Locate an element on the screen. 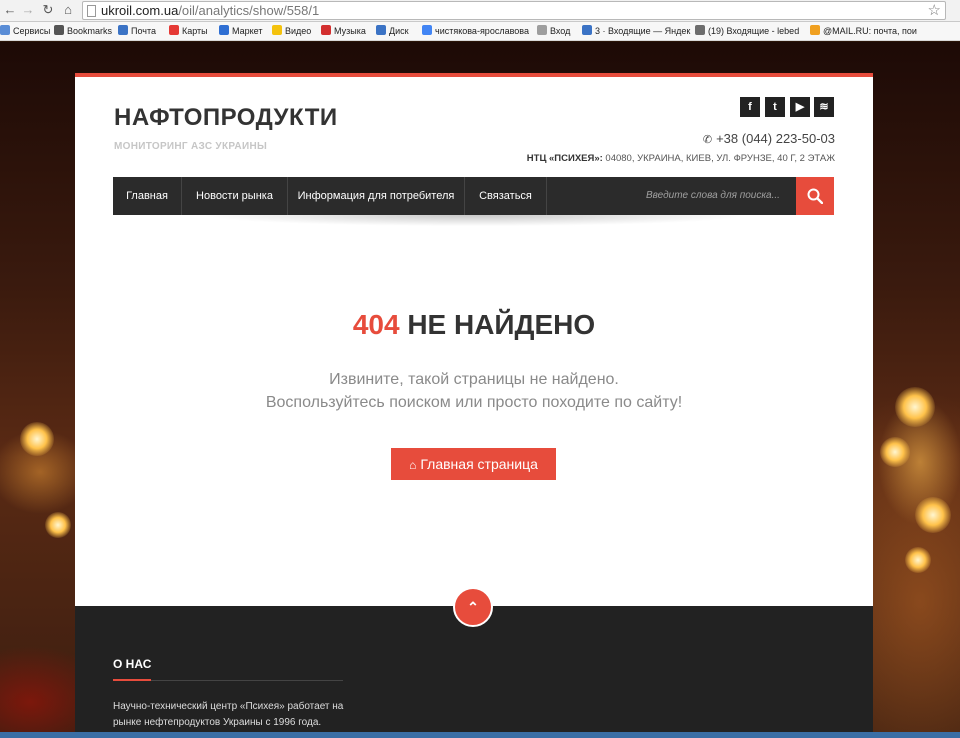 The image size is (960, 738). search-button is located at coordinates (815, 196).